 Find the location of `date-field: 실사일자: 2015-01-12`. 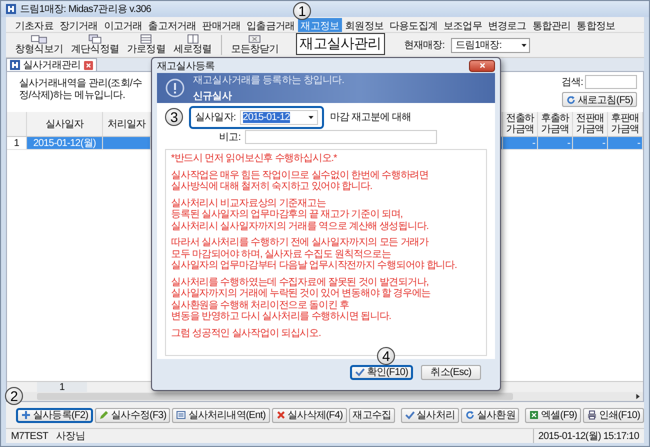

date-field: 실사일자: 2015-01-12 is located at coordinates (256, 117).